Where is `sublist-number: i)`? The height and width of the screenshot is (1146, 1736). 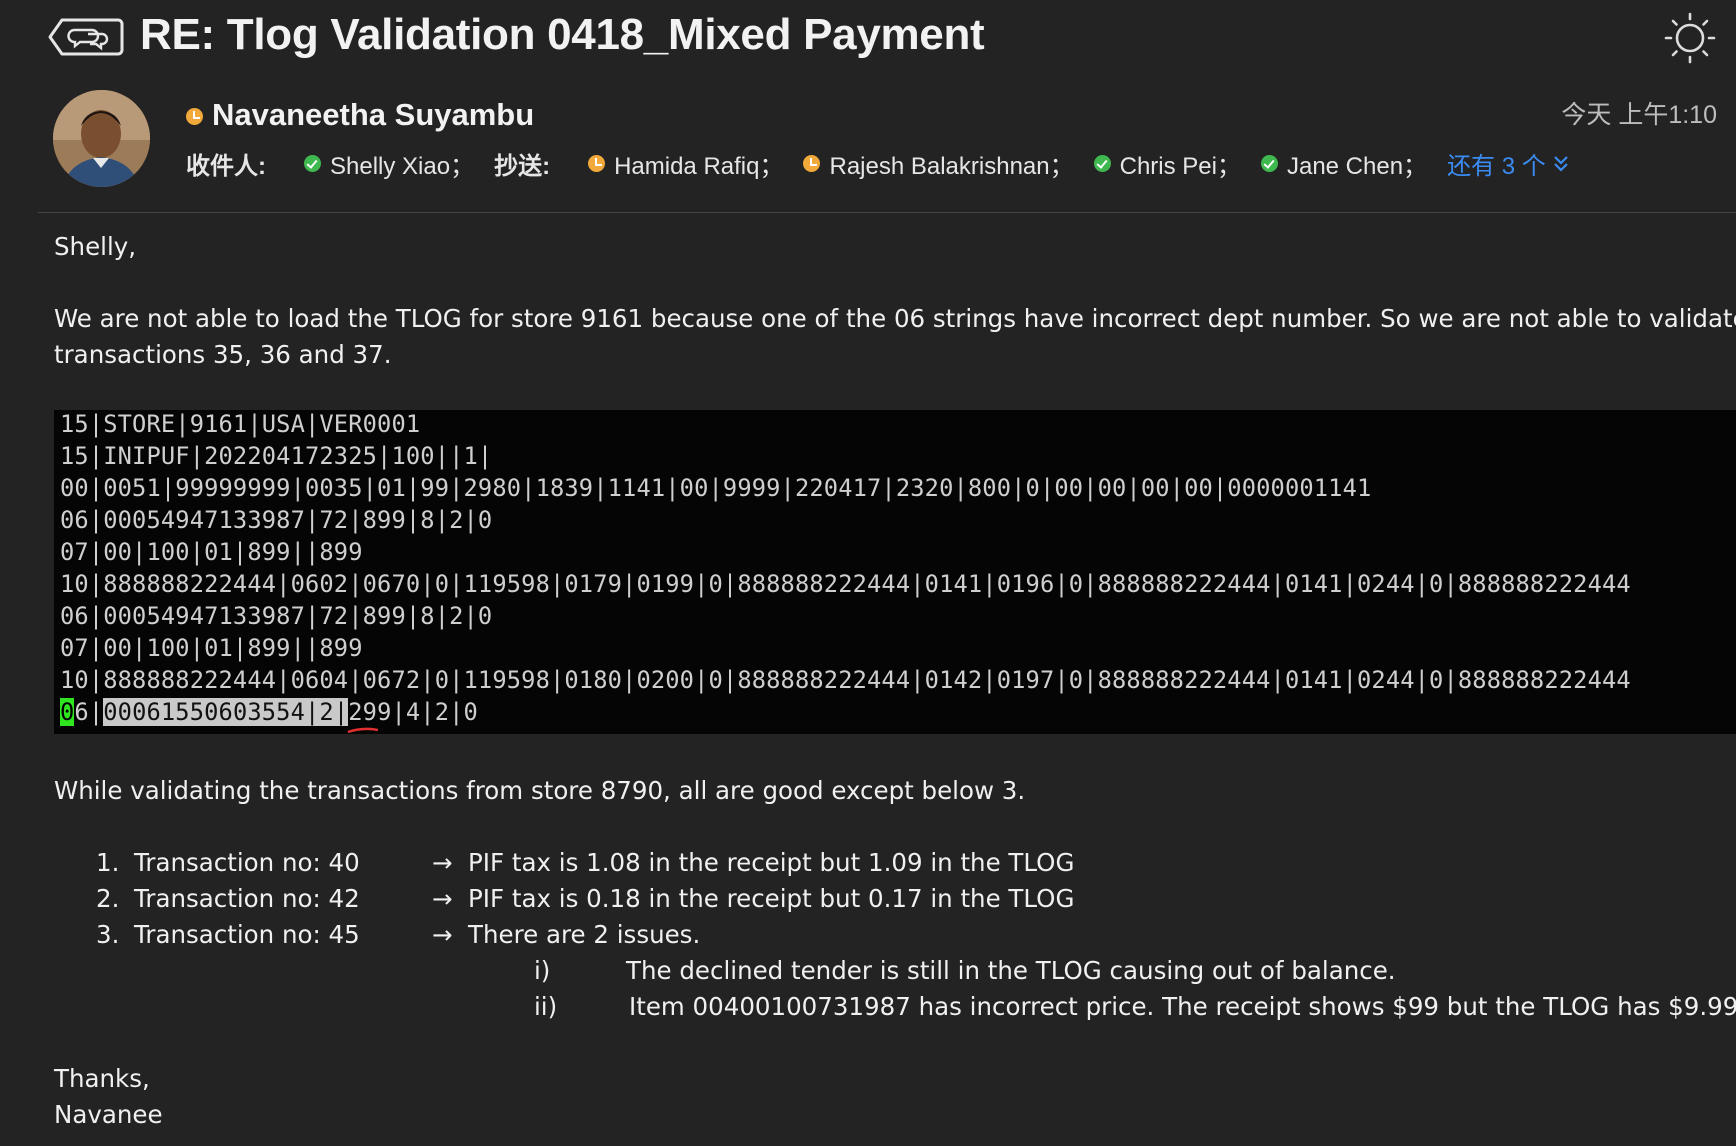
sublist-number: i) is located at coordinates (542, 970).